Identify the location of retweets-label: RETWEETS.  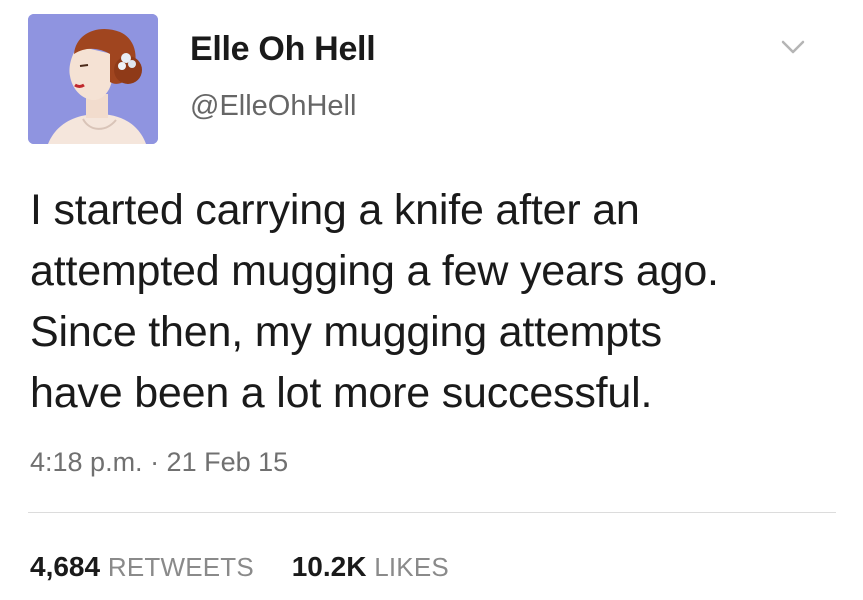
(180, 567).